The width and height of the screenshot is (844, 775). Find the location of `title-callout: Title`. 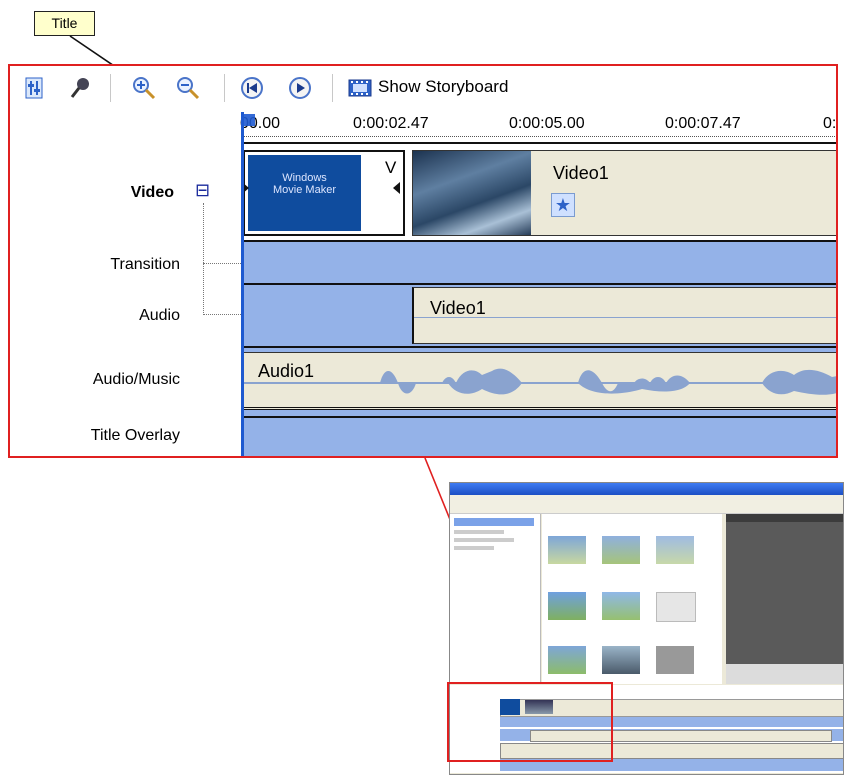

title-callout: Title is located at coordinates (64, 23).